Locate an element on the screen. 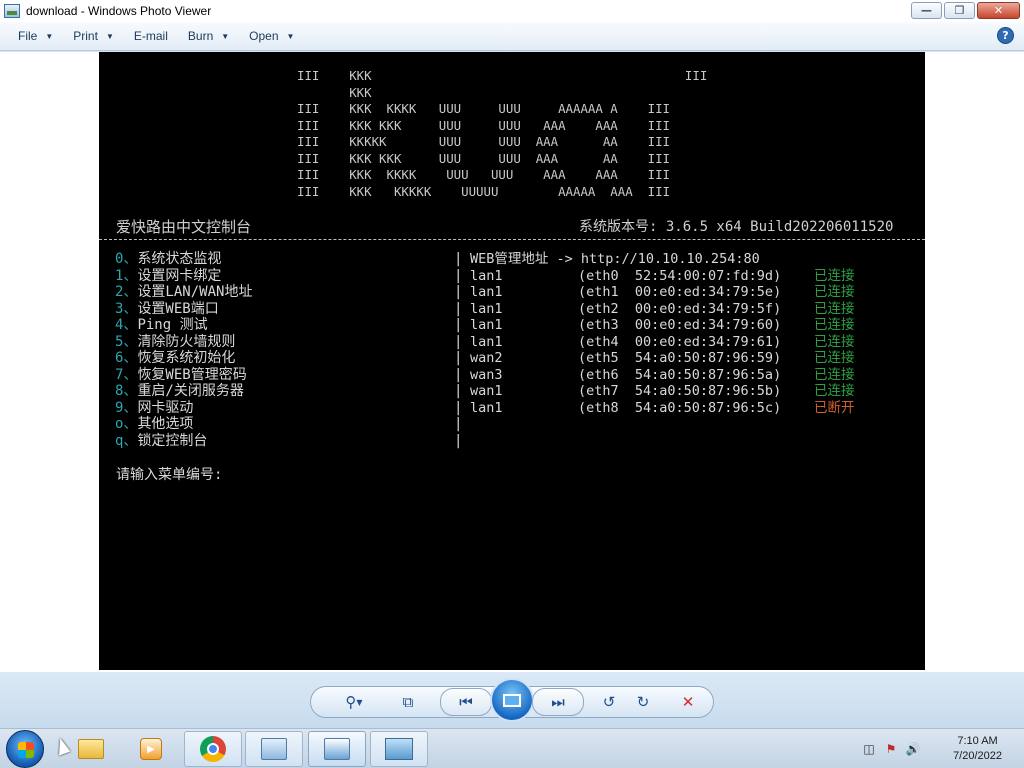 The image size is (1024, 768). play-glyph: ▶ is located at coordinates (151, 749).